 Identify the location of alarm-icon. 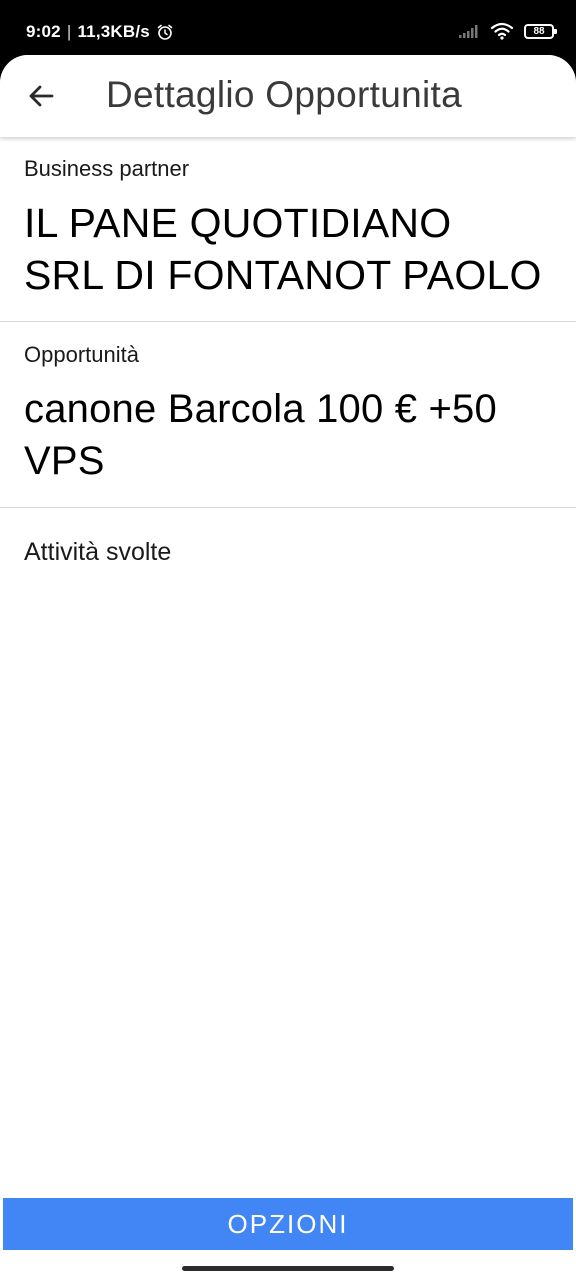
(165, 32).